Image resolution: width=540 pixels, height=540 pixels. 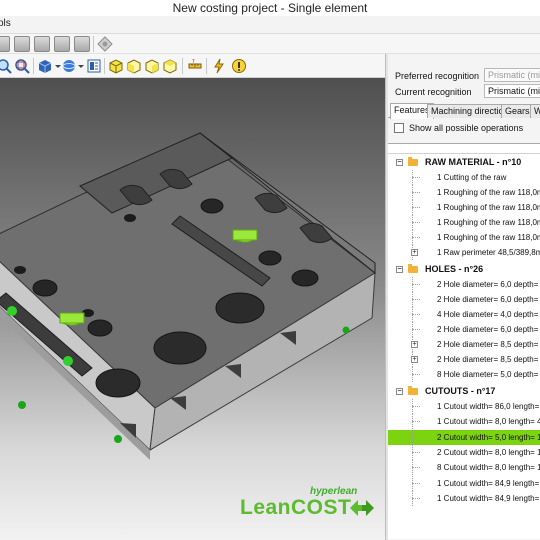 What do you see at coordinates (437, 76) in the screenshot?
I see `preferred-recognition-label: Preferred recognition` at bounding box center [437, 76].